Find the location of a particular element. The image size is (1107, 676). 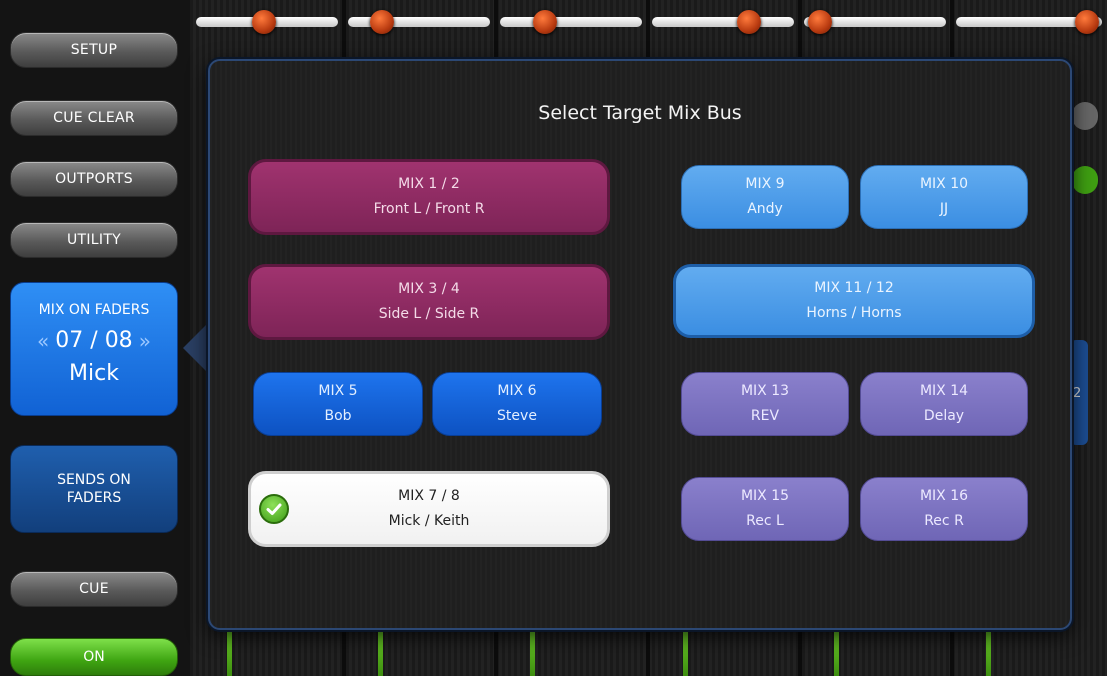

mix-bus-label: MIX 16 is located at coordinates (944, 496).